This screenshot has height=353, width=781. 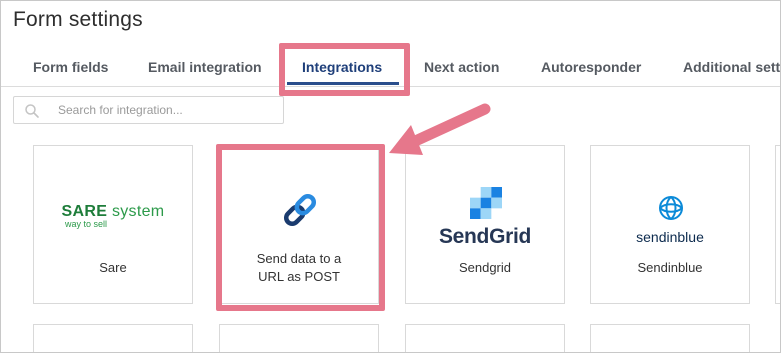 I want to click on sendgrid-logo-text: SendGrid, so click(x=485, y=236).